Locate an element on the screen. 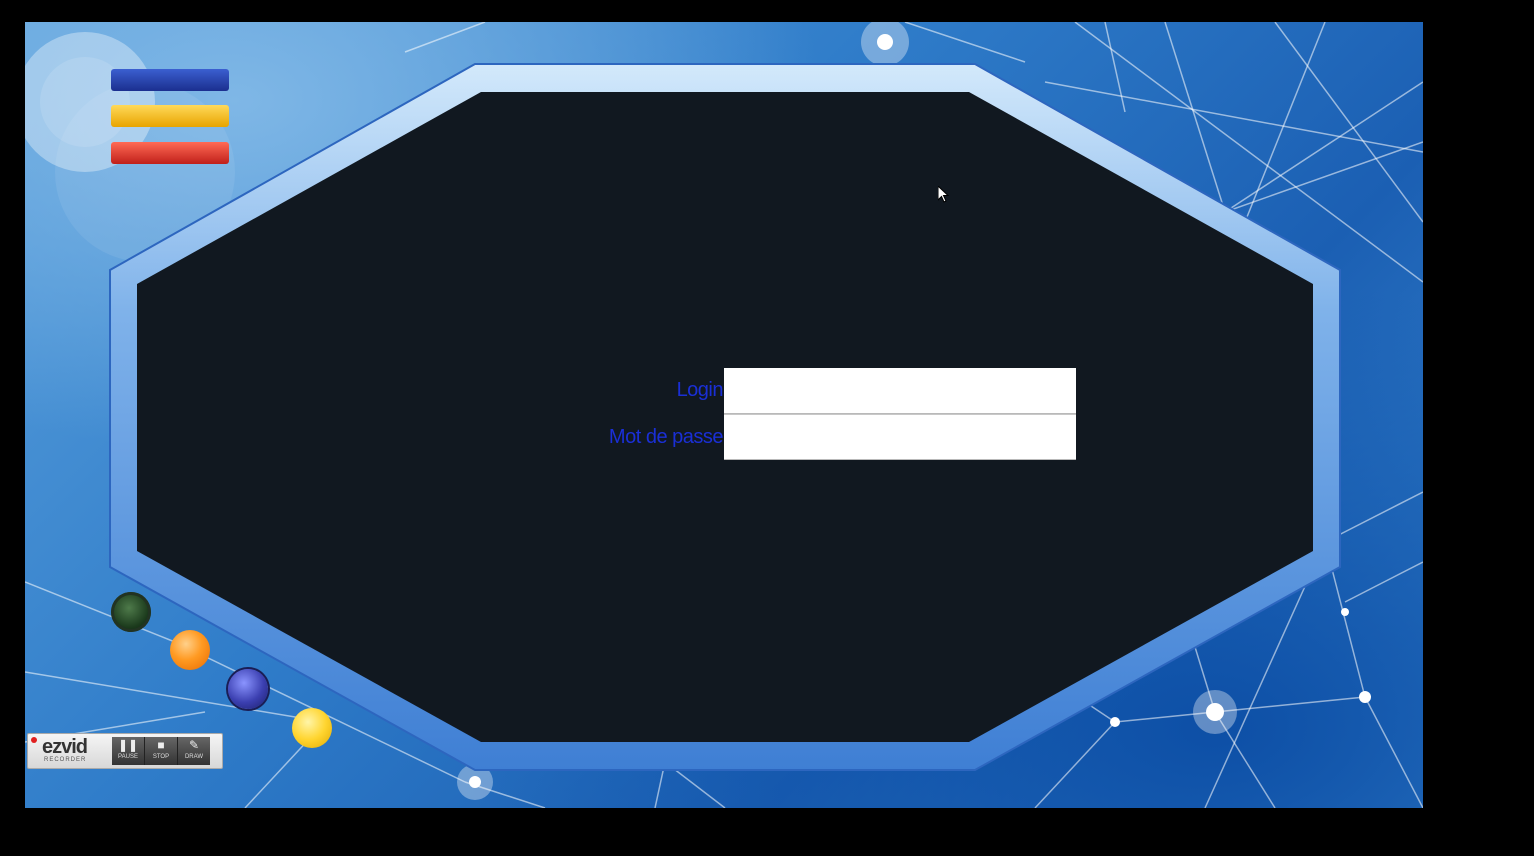  draw-button: ✎ DRAW is located at coordinates (194, 751).